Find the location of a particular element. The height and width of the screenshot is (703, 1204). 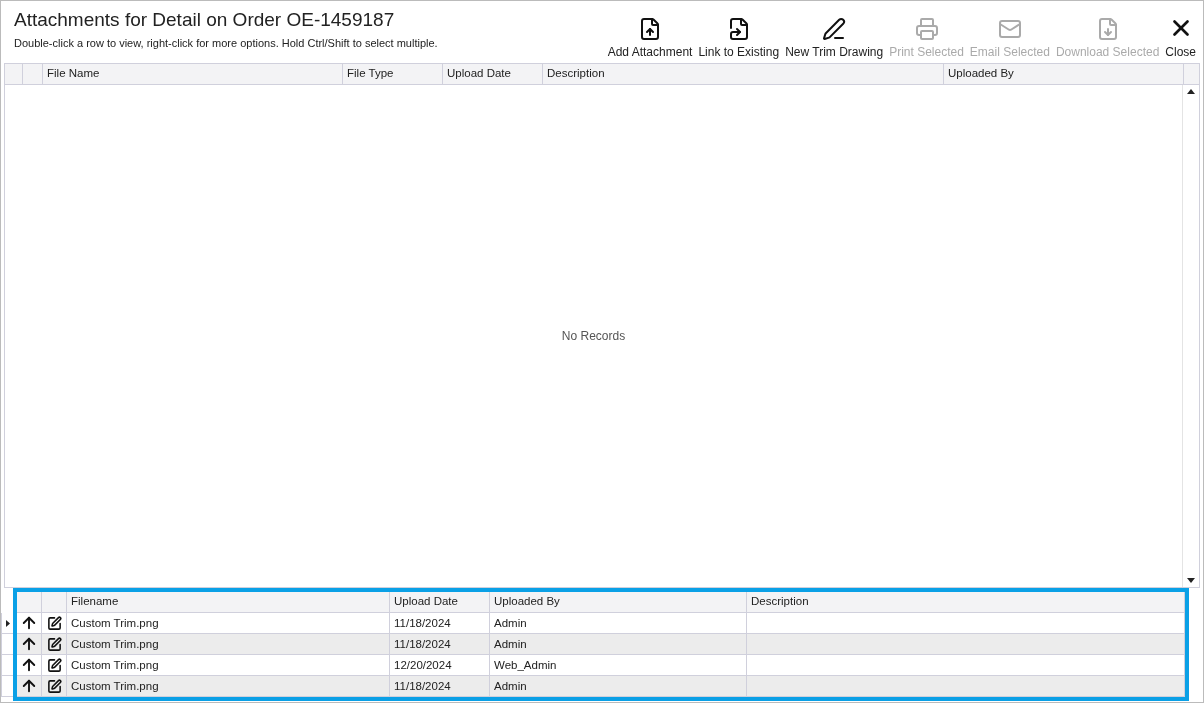

row-header is located at coordinates (7, 623).